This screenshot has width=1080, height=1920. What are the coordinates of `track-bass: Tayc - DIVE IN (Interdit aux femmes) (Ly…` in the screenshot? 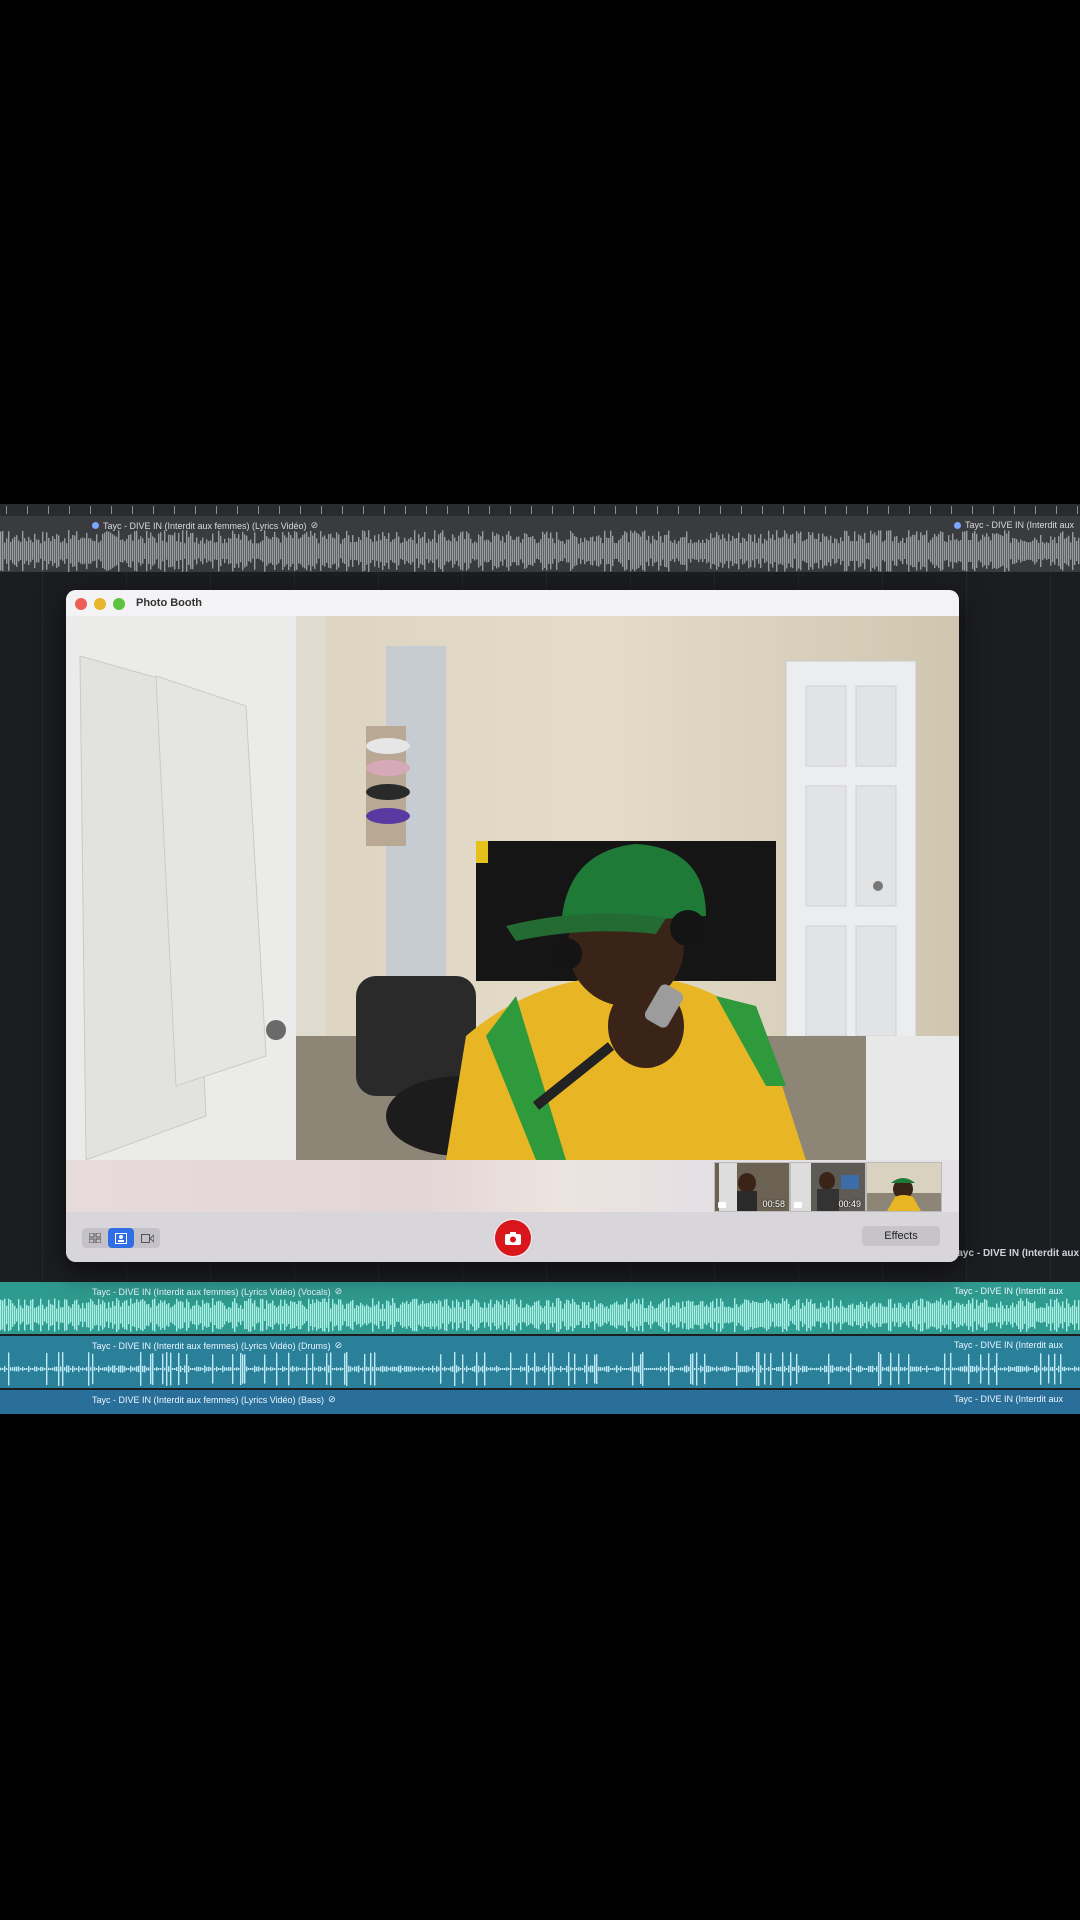 It's located at (540, 1402).